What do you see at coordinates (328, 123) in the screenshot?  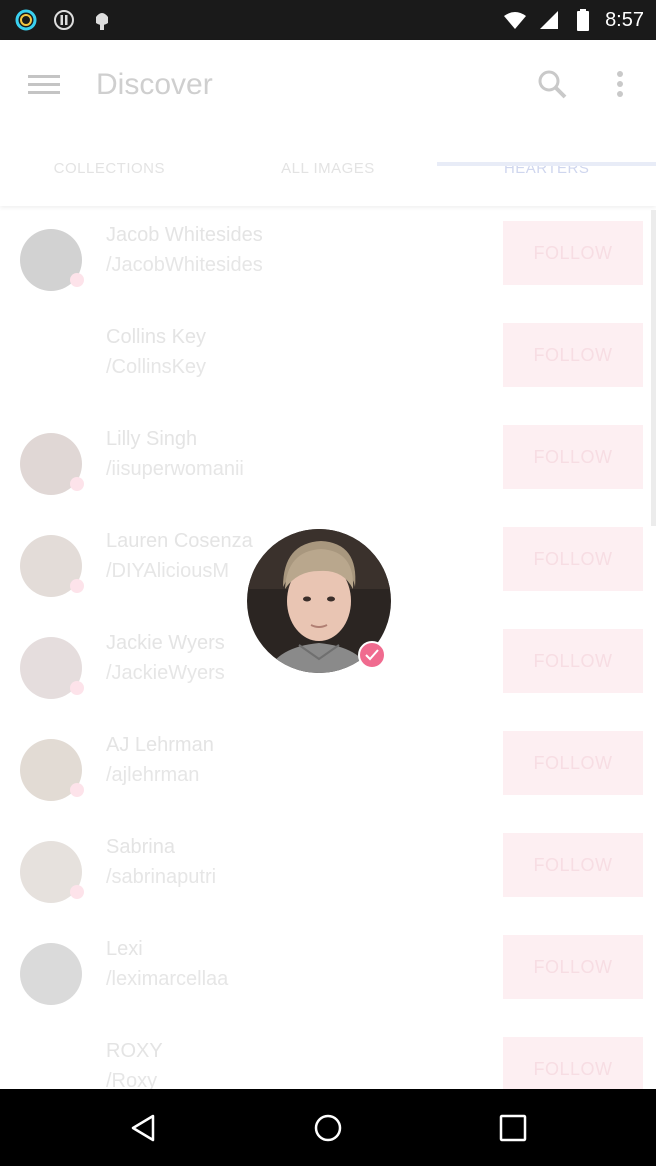 I see `app-bar: Discover COLLECTIONS ALL IMAGES HEARTERS` at bounding box center [328, 123].